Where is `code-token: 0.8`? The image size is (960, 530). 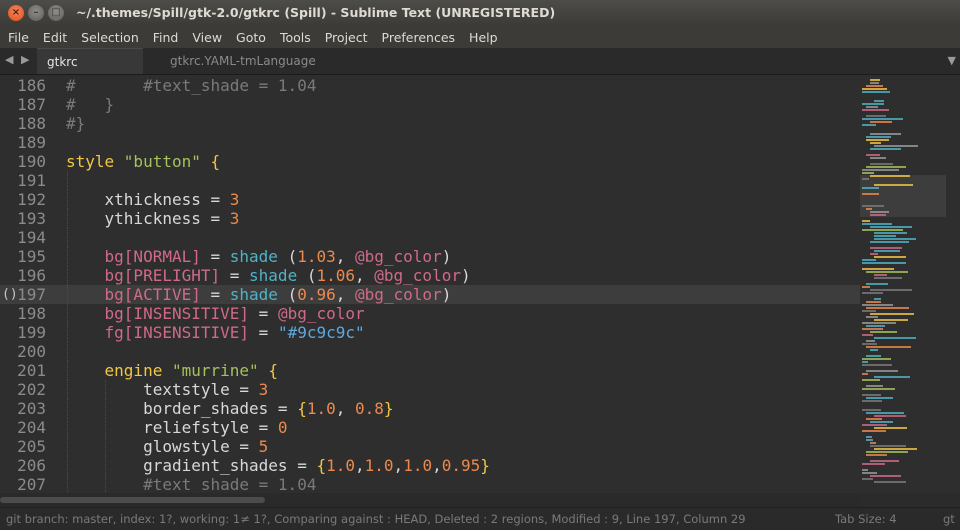
code-token: 0.8 is located at coordinates (369, 408).